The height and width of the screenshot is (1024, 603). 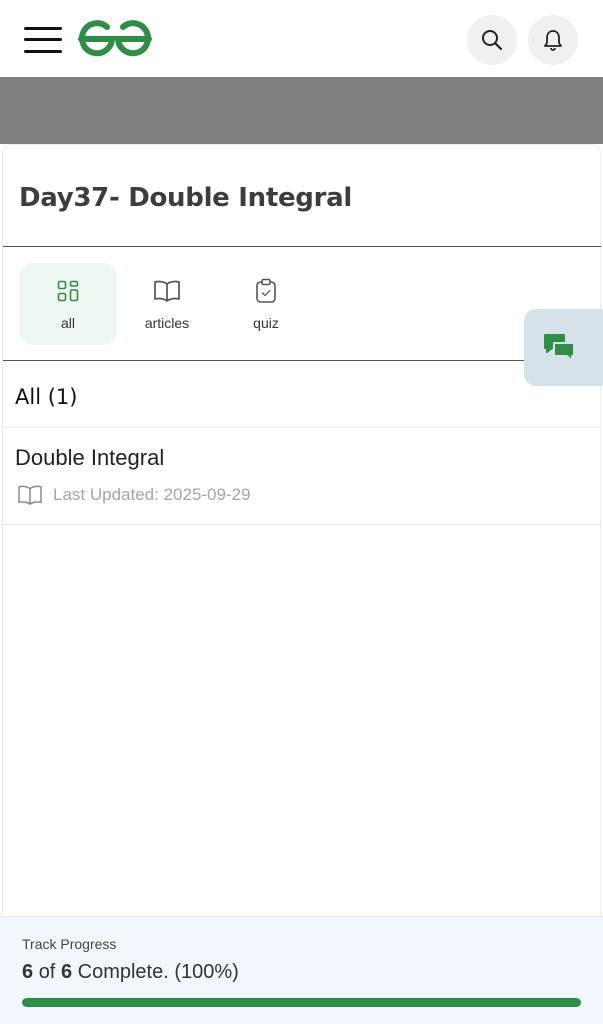 I want to click on notifications-button, so click(x=553, y=40).